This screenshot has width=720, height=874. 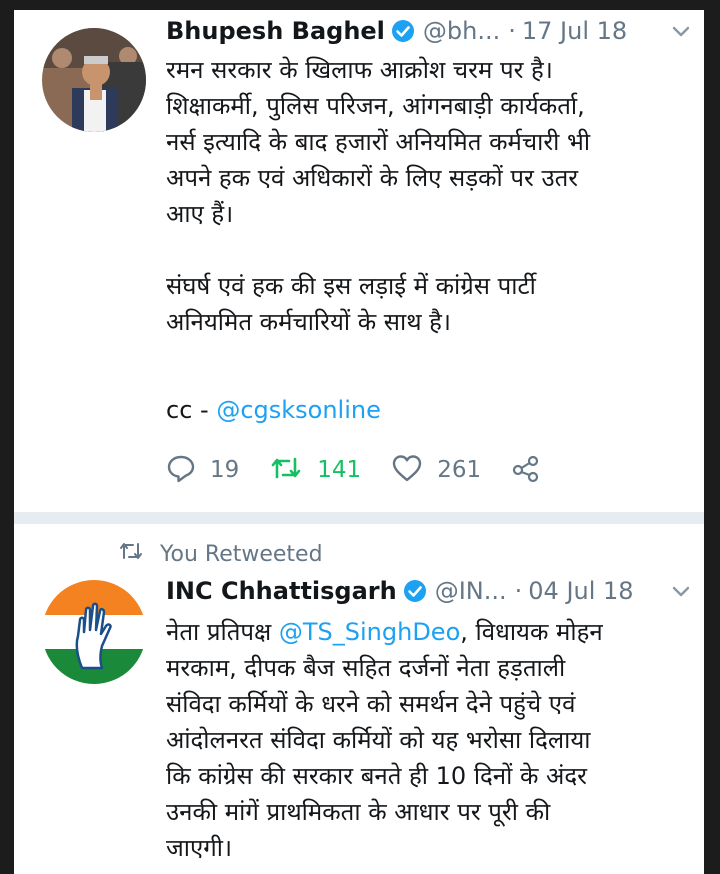 What do you see at coordinates (436, 470) in the screenshot?
I see `like-button: 261` at bounding box center [436, 470].